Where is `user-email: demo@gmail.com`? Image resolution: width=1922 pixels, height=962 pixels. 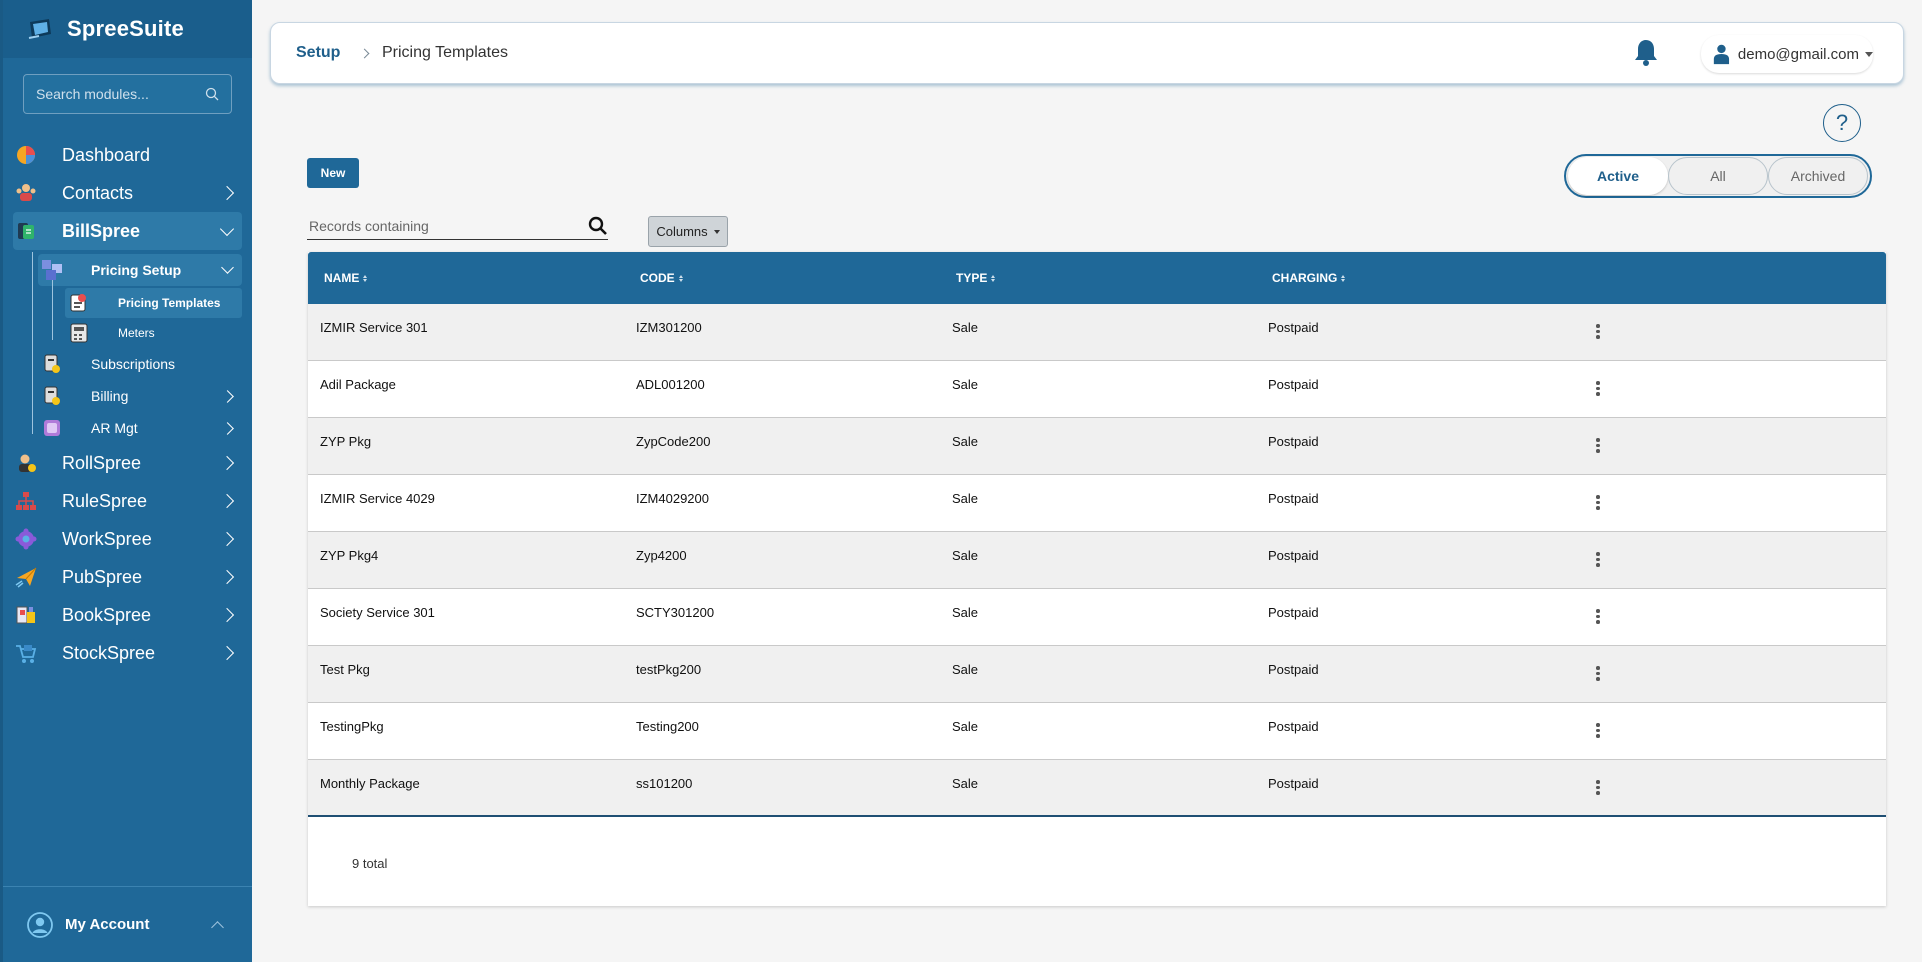
user-email: demo@gmail.com is located at coordinates (1798, 54).